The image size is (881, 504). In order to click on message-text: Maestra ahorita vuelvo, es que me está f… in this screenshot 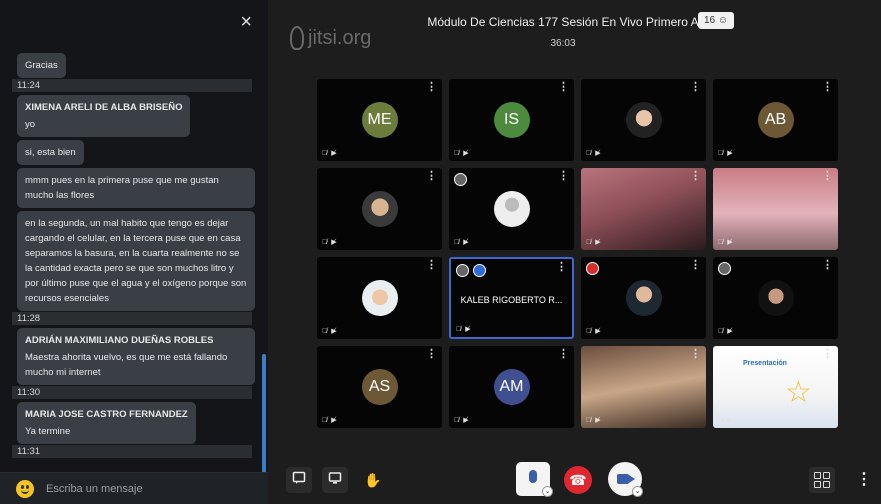, I will do `click(126, 365)`.